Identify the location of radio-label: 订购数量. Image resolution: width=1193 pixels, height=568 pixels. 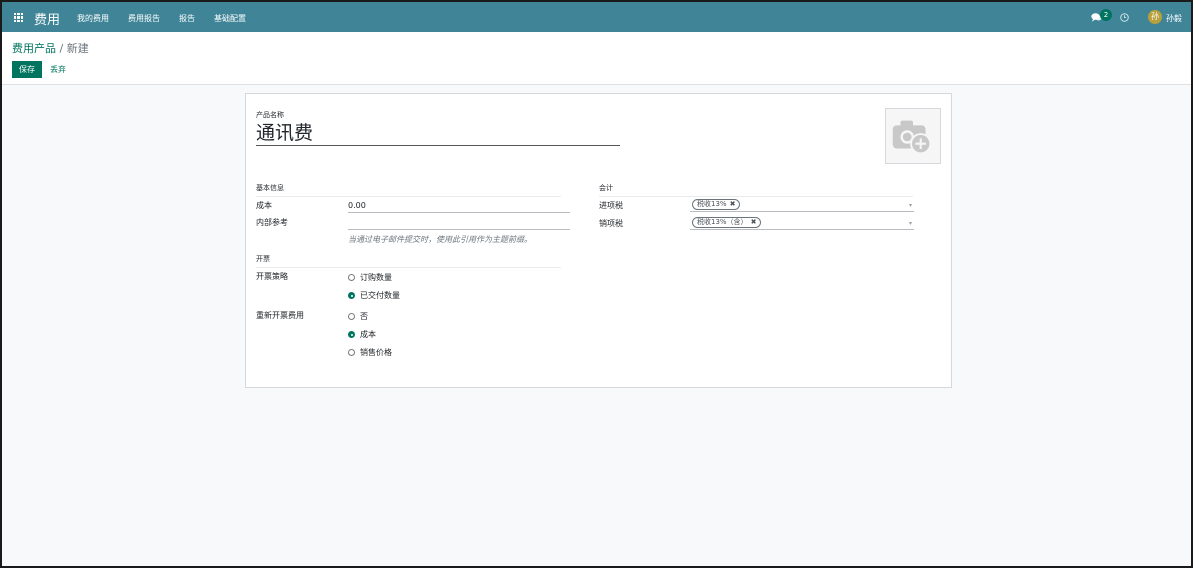
(376, 277).